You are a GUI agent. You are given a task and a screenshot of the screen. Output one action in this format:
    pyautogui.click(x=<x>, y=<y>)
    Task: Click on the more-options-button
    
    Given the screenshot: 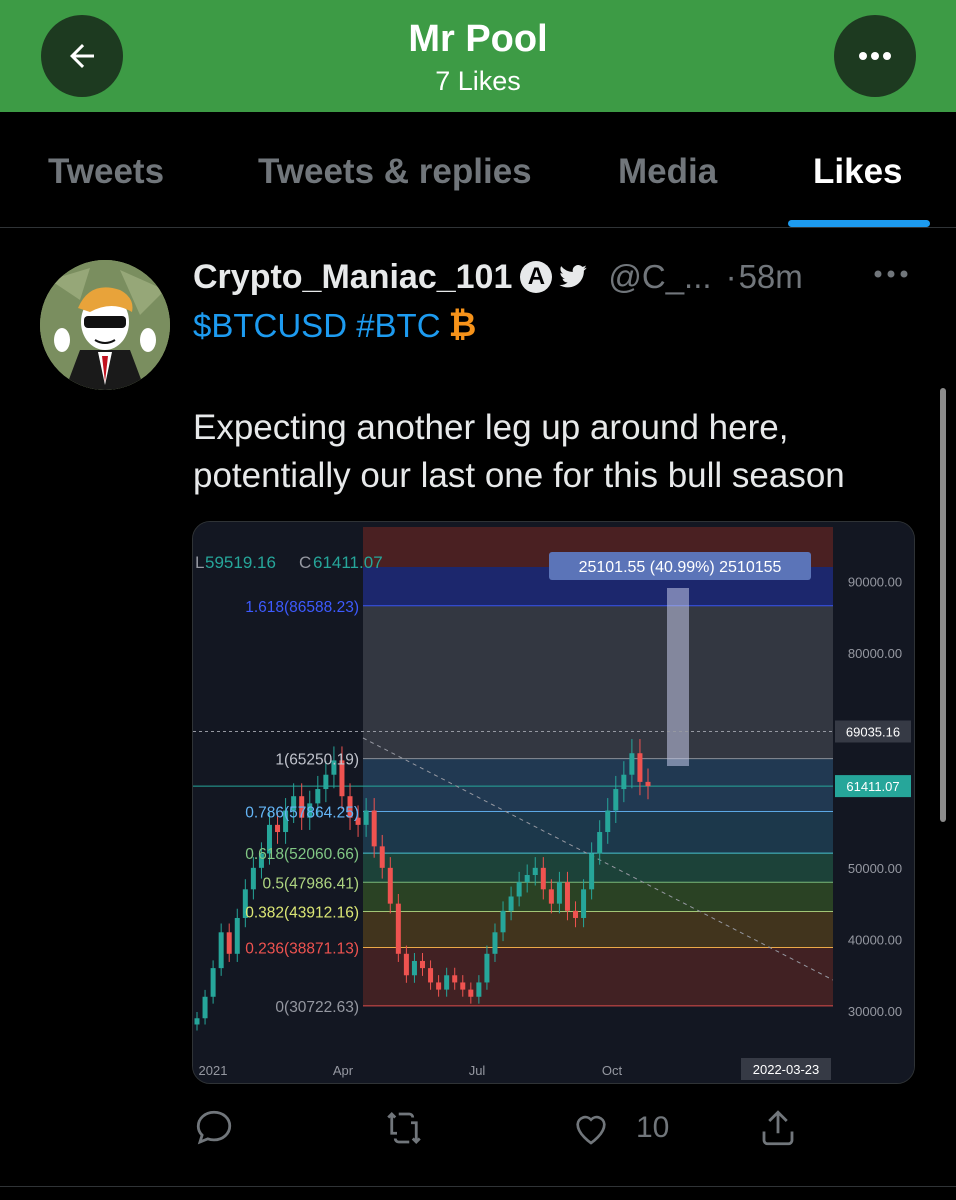 What is the action you would take?
    pyautogui.click(x=875, y=56)
    